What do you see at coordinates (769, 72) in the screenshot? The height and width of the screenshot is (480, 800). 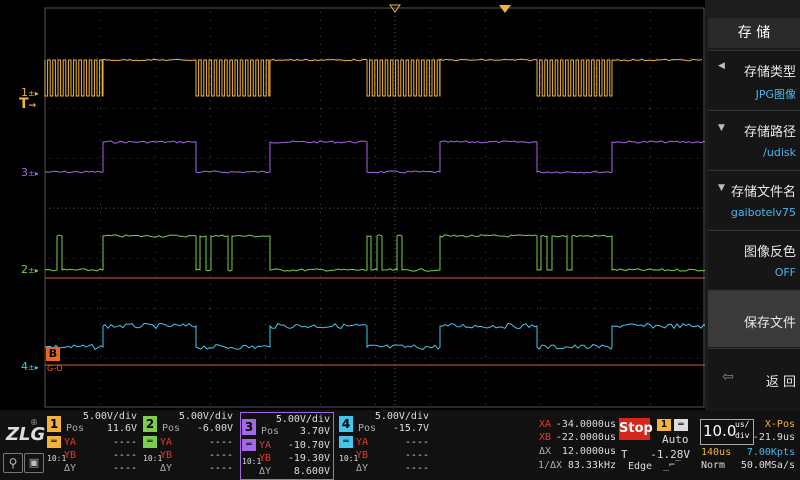 I see `menu-save-type-label: 存储类型` at bounding box center [769, 72].